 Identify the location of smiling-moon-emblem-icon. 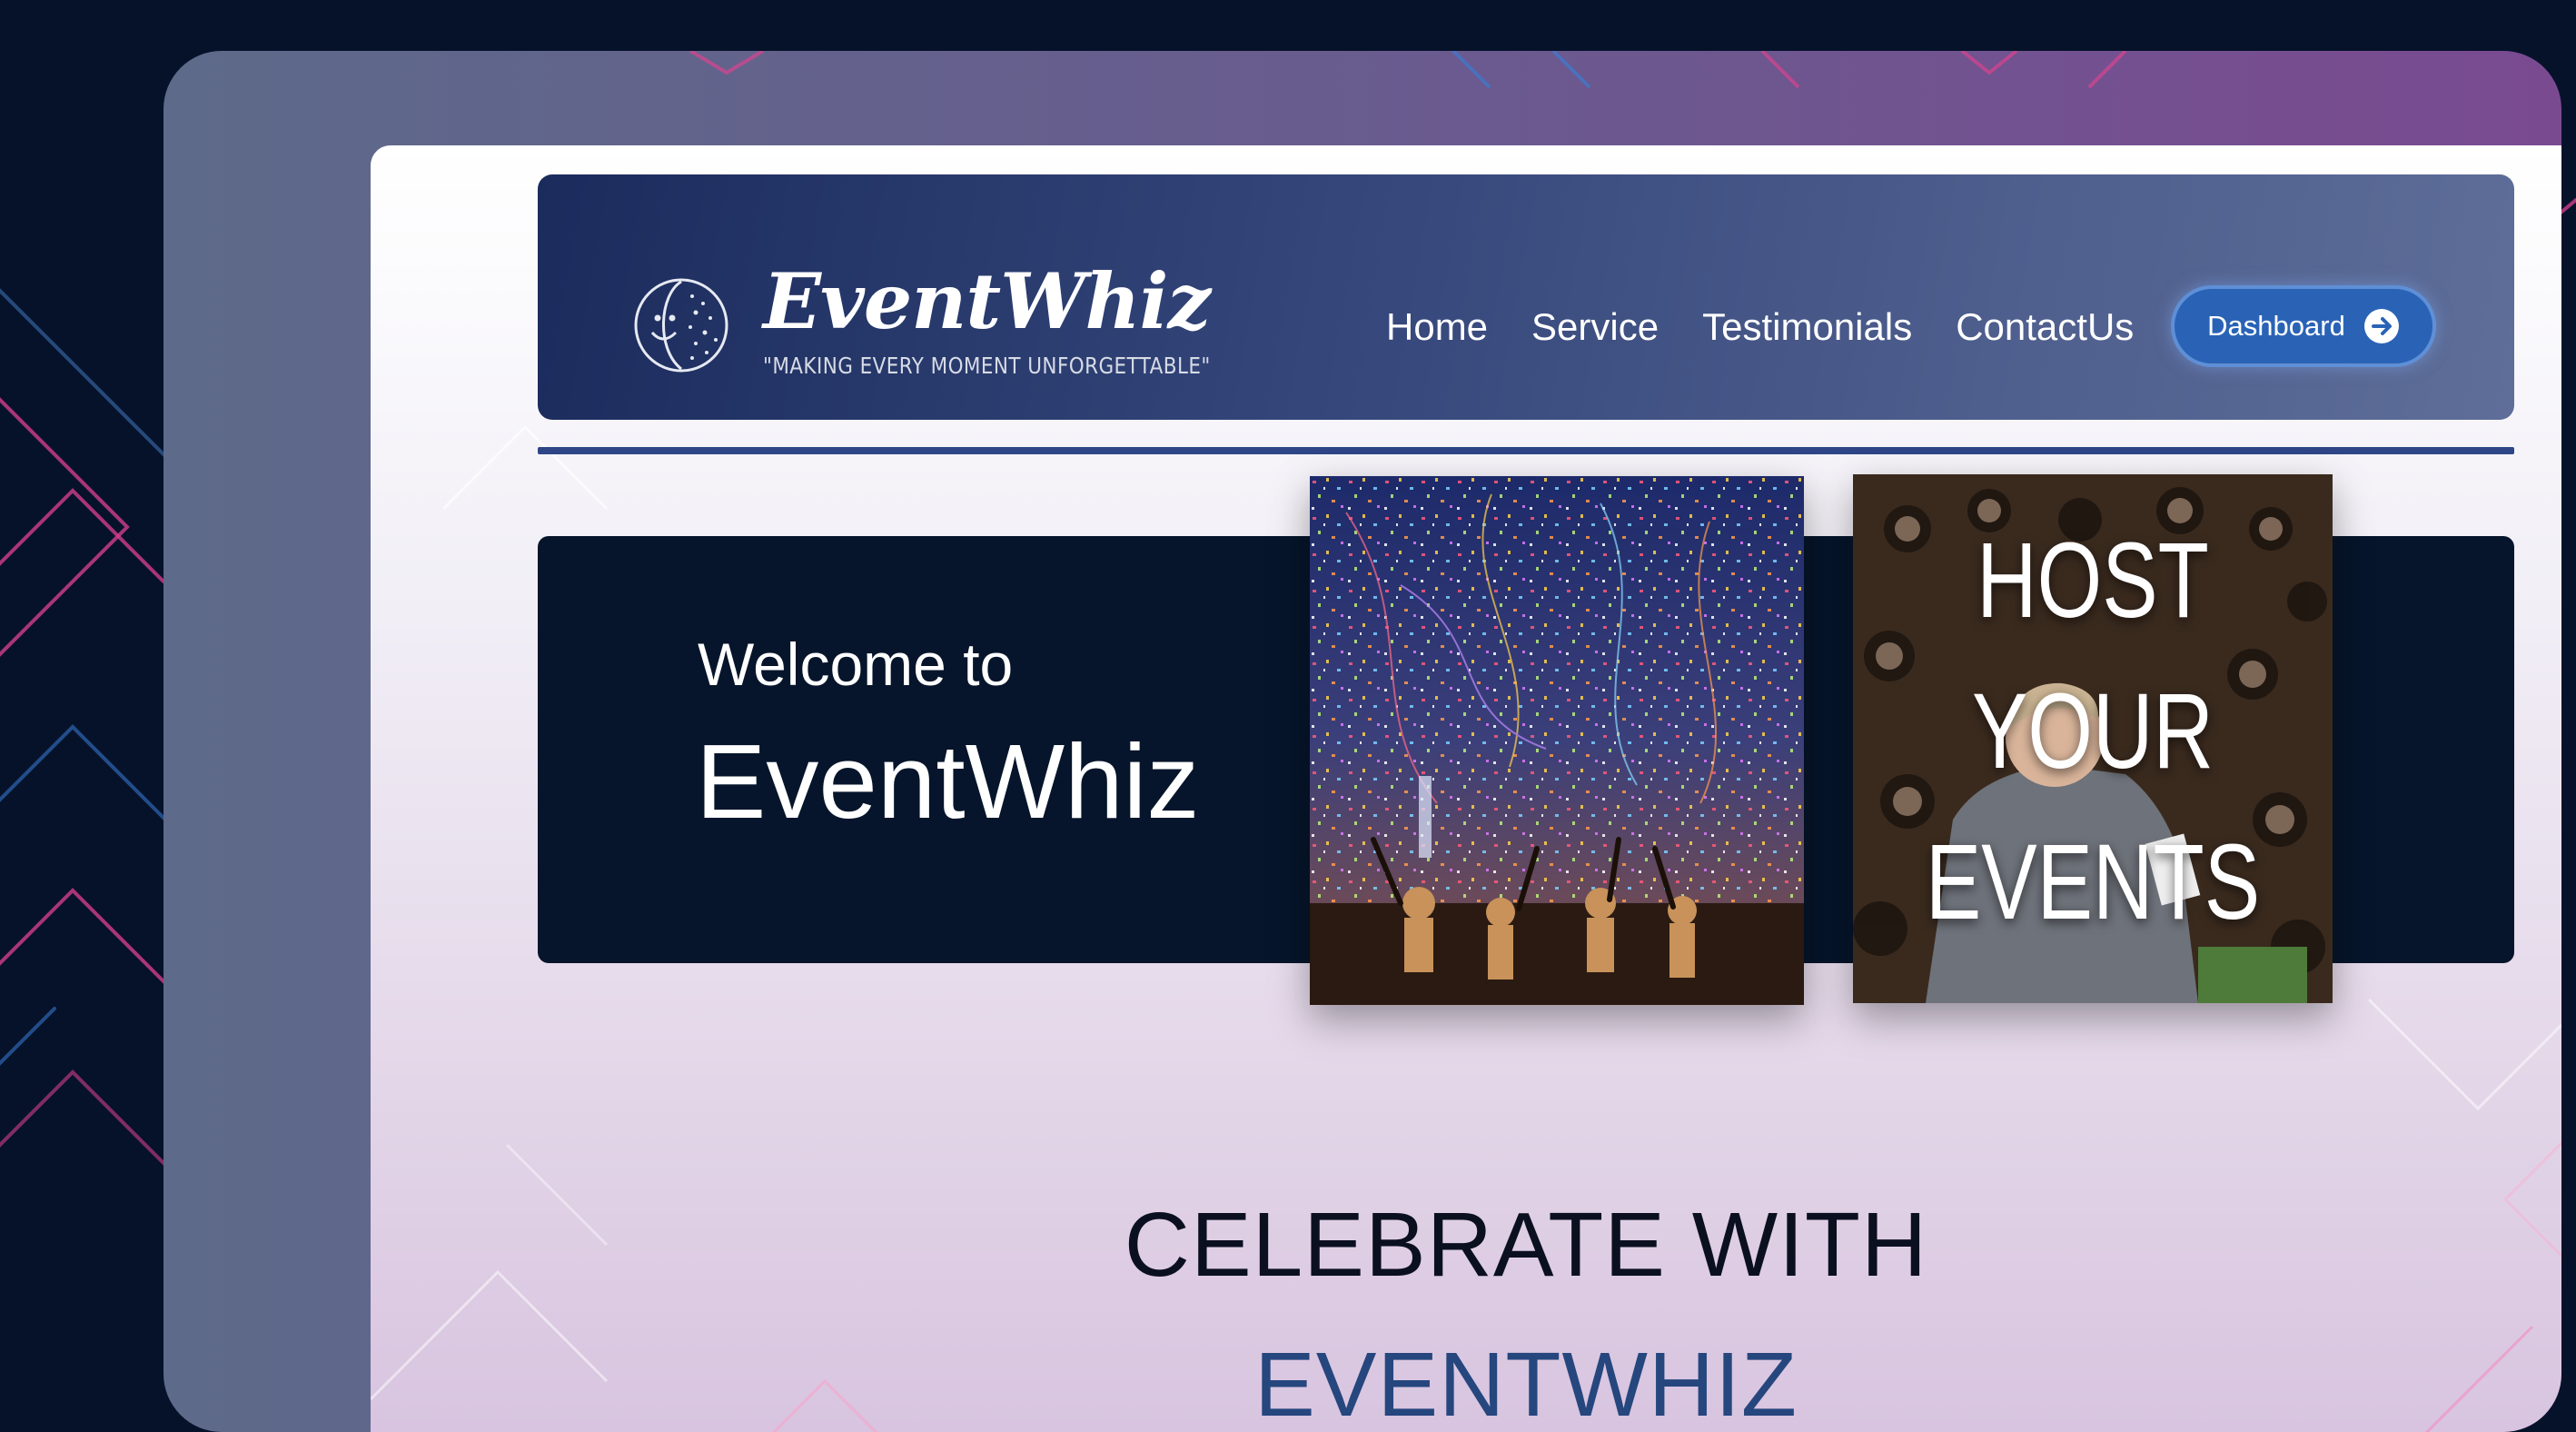
(681, 325).